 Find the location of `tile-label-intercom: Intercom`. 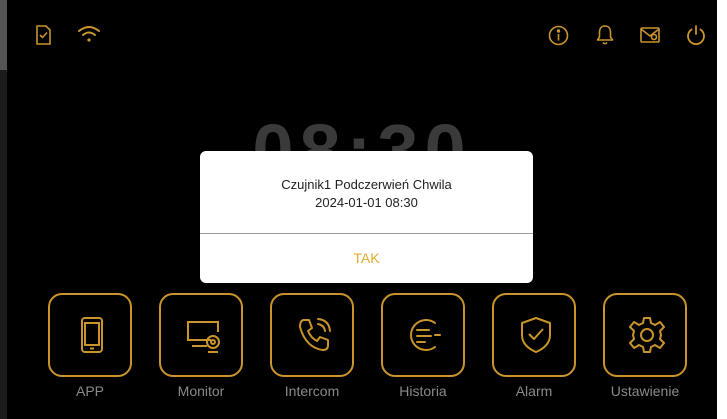

tile-label-intercom: Intercom is located at coordinates (312, 391).